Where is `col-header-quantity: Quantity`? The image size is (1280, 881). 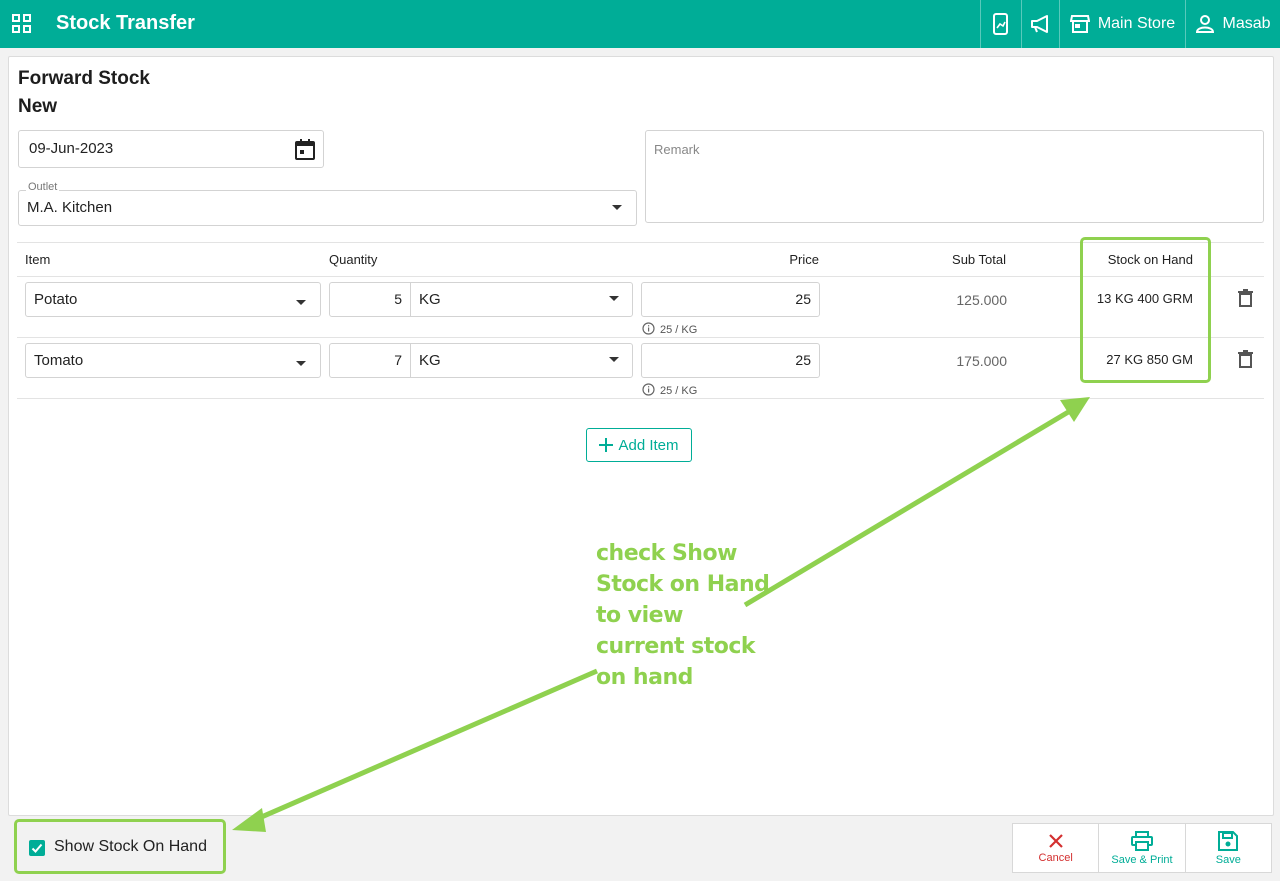
col-header-quantity: Quantity is located at coordinates (353, 259).